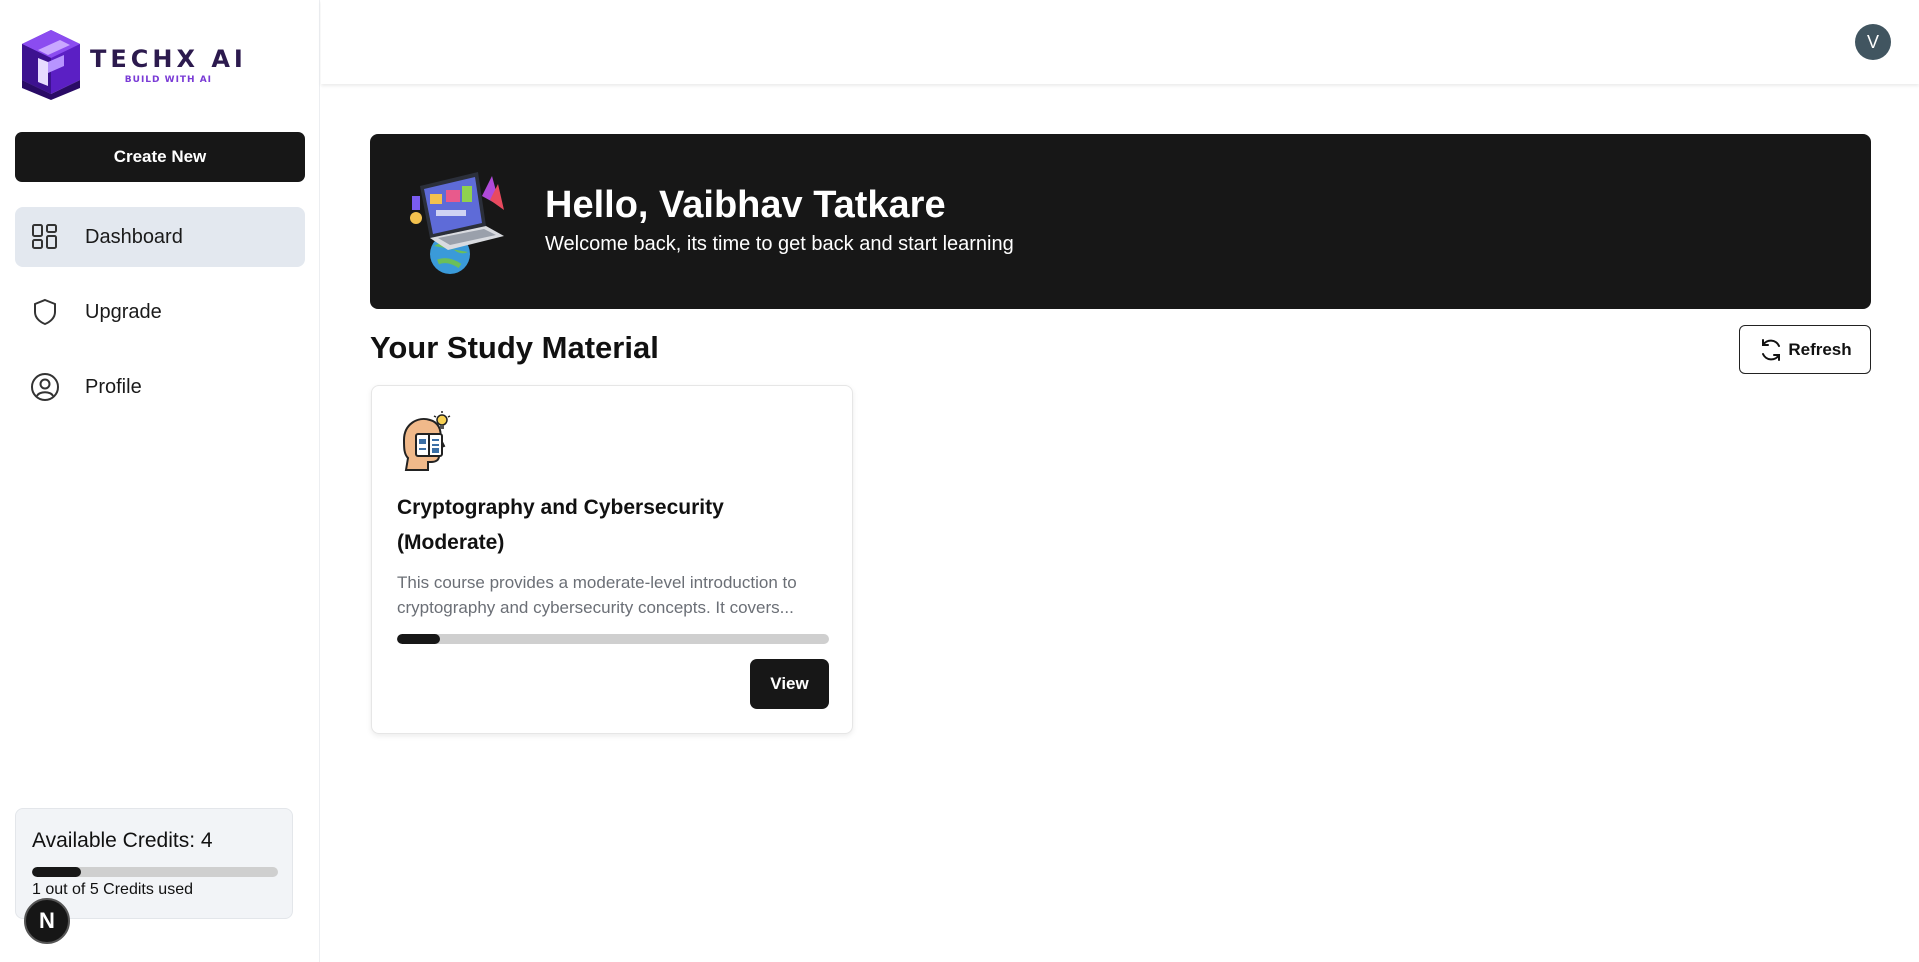 The height and width of the screenshot is (962, 1919). I want to click on avatar: V, so click(1873, 42).